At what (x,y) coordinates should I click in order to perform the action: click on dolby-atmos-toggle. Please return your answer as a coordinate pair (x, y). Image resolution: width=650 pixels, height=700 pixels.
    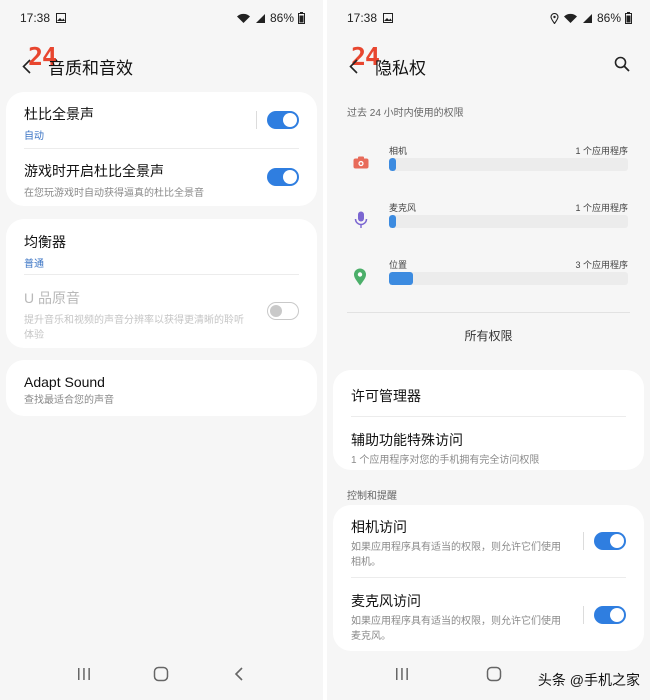
    Looking at the image, I should click on (283, 120).